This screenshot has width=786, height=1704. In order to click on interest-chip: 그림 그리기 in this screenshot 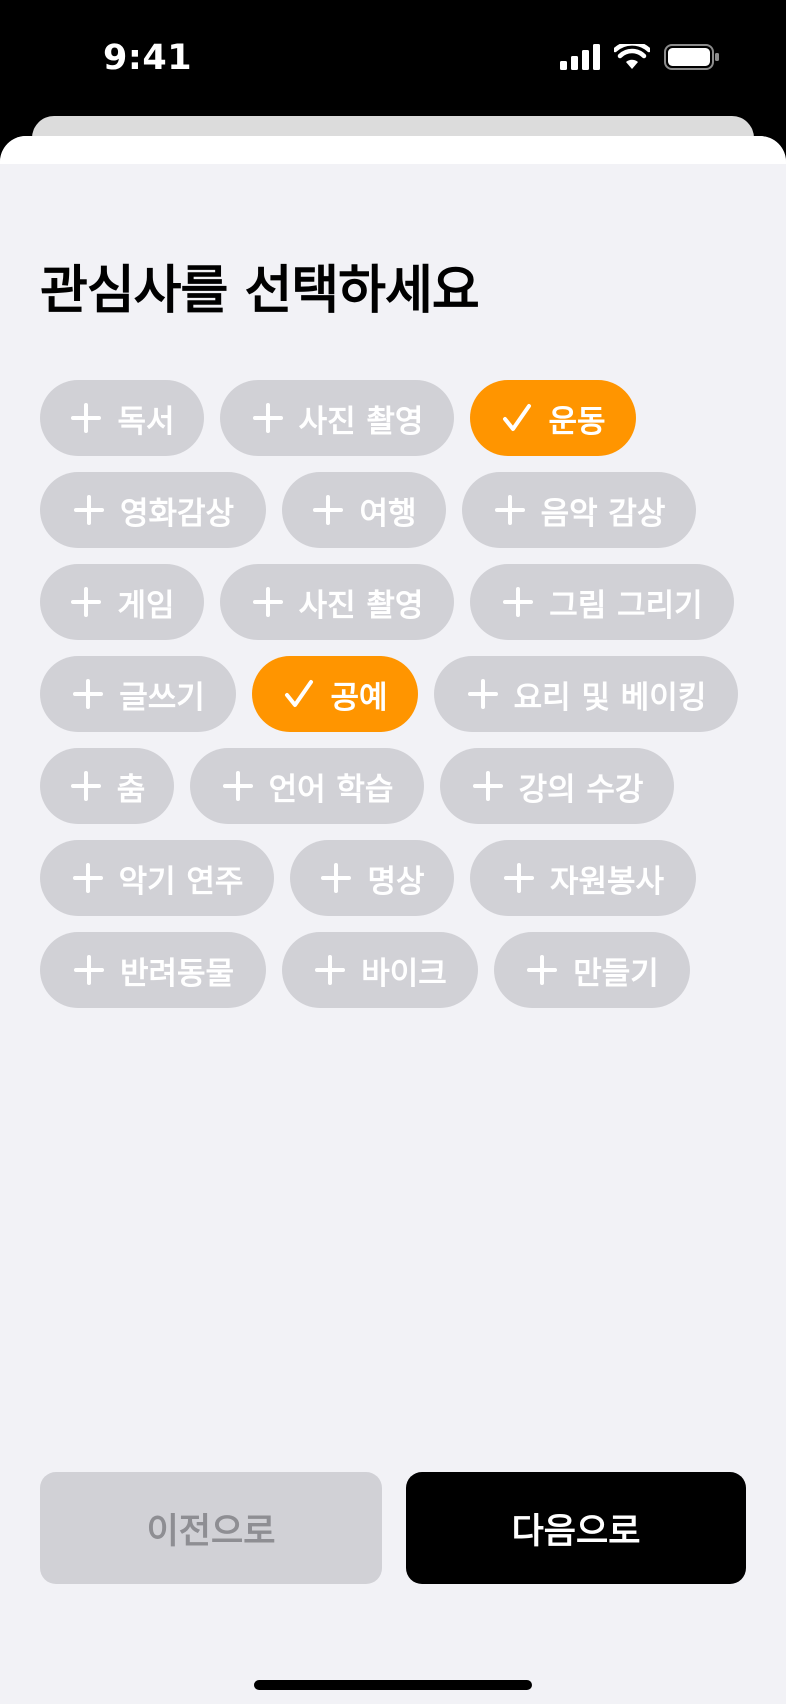, I will do `click(602, 602)`.